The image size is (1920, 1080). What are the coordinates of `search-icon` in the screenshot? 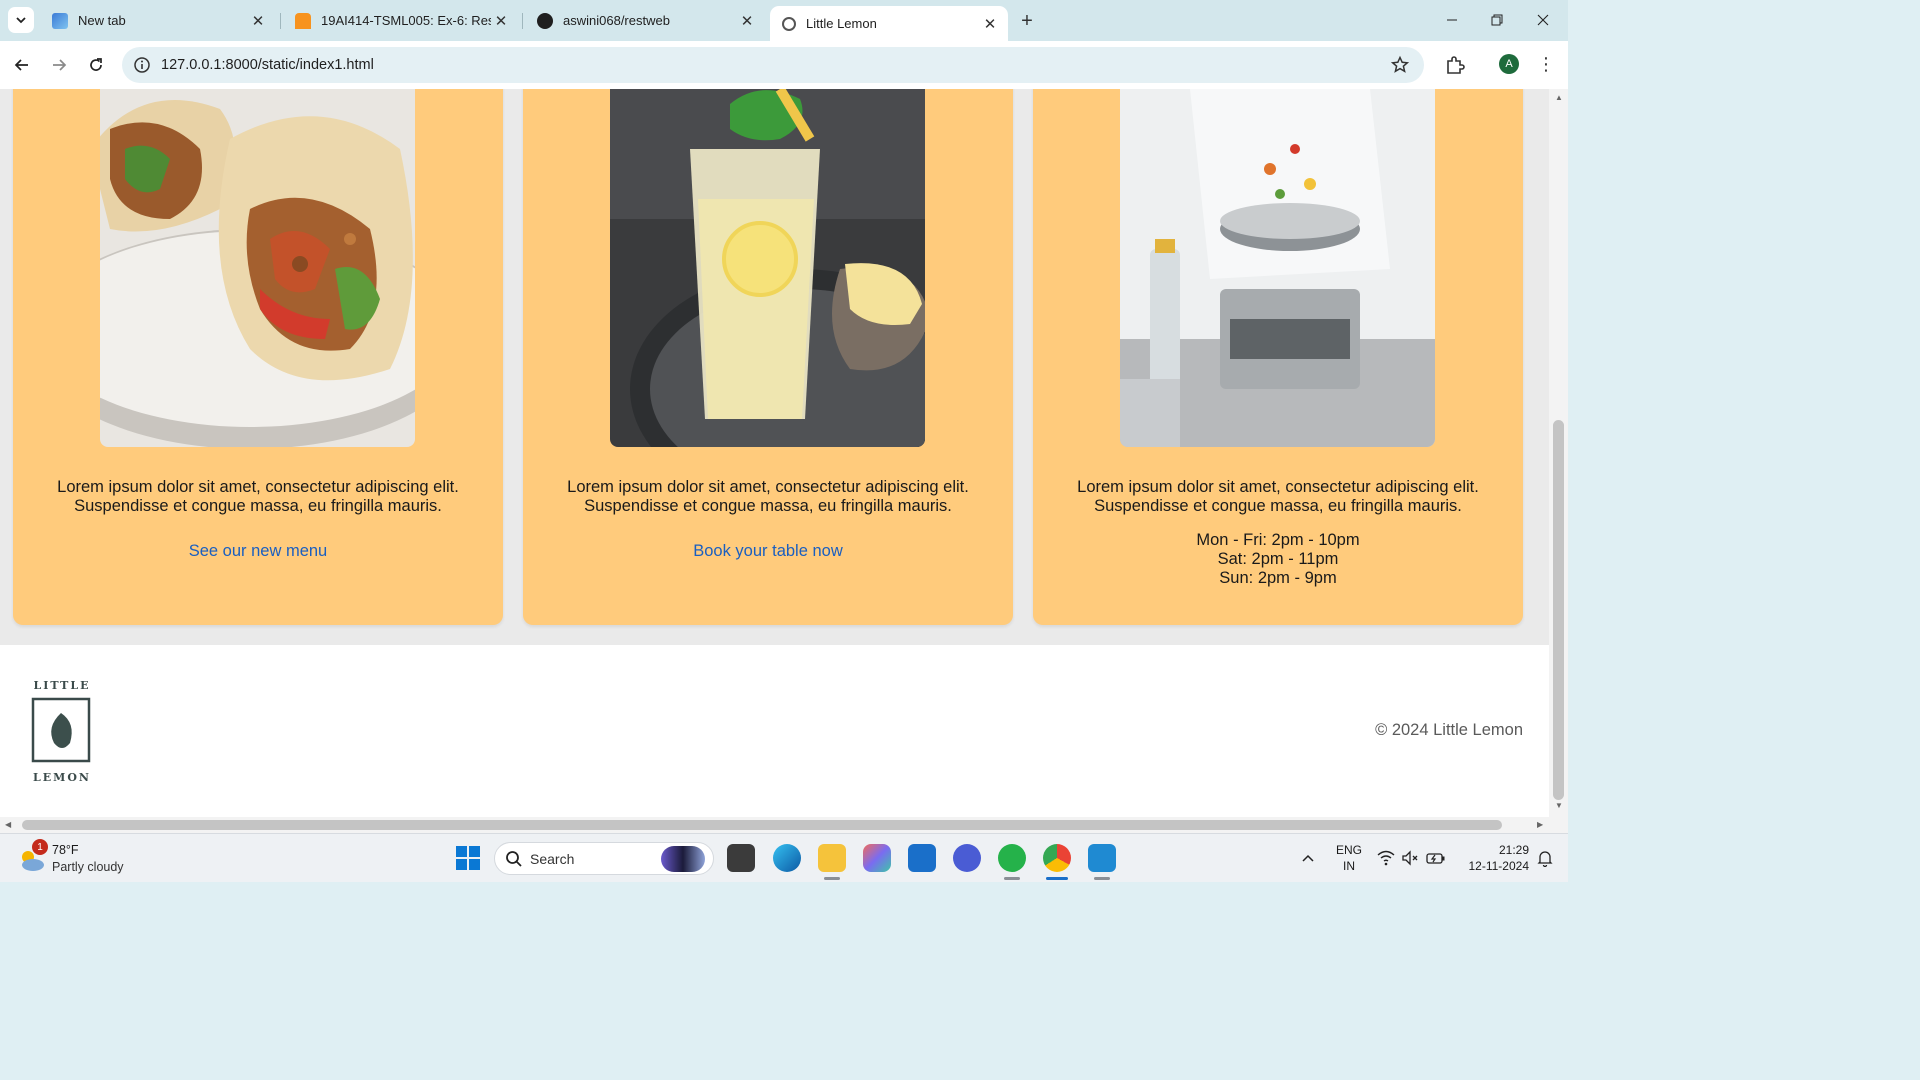 It's located at (514, 859).